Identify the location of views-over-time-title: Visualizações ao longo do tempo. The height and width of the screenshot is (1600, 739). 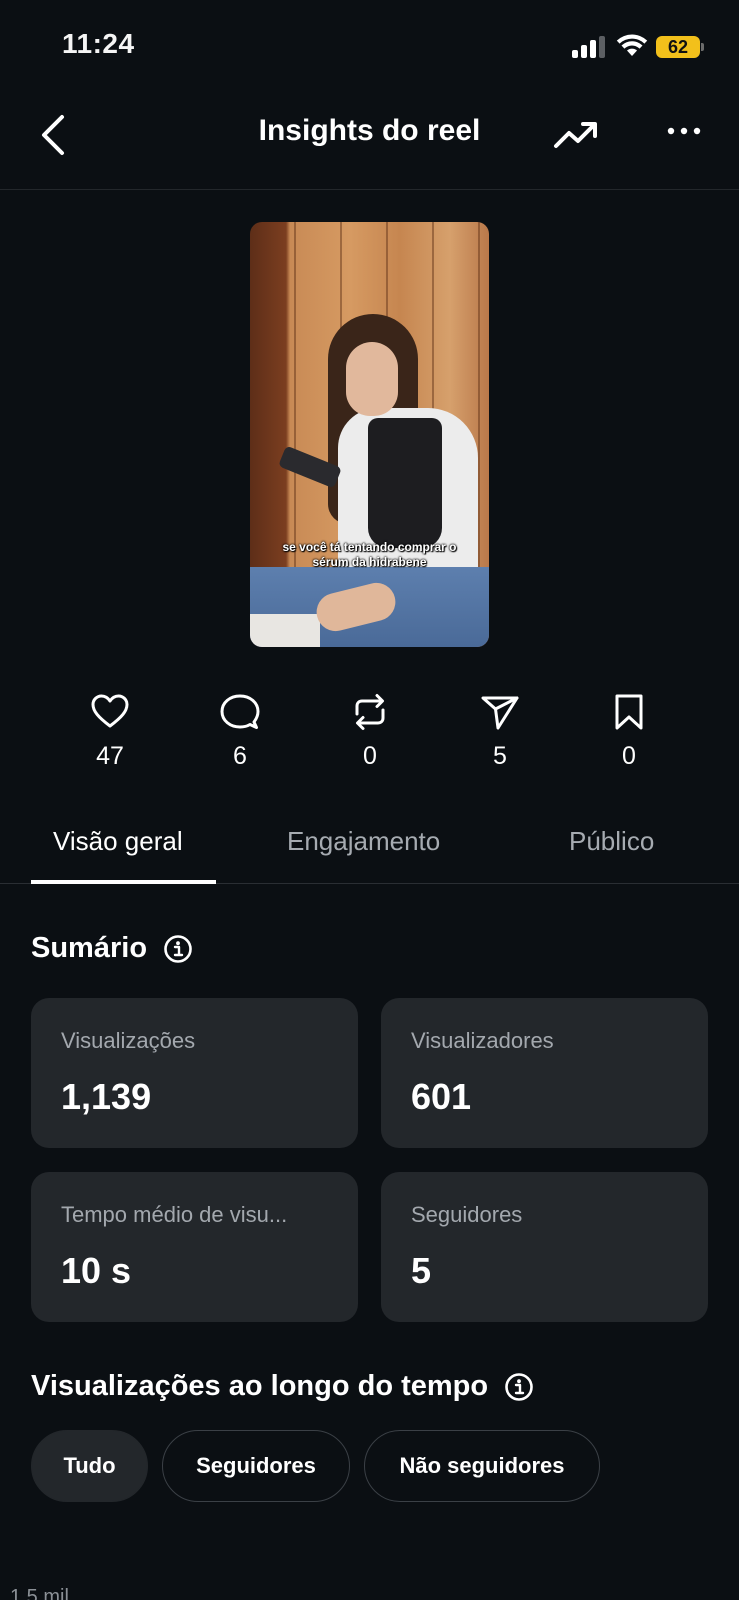
(260, 1386).